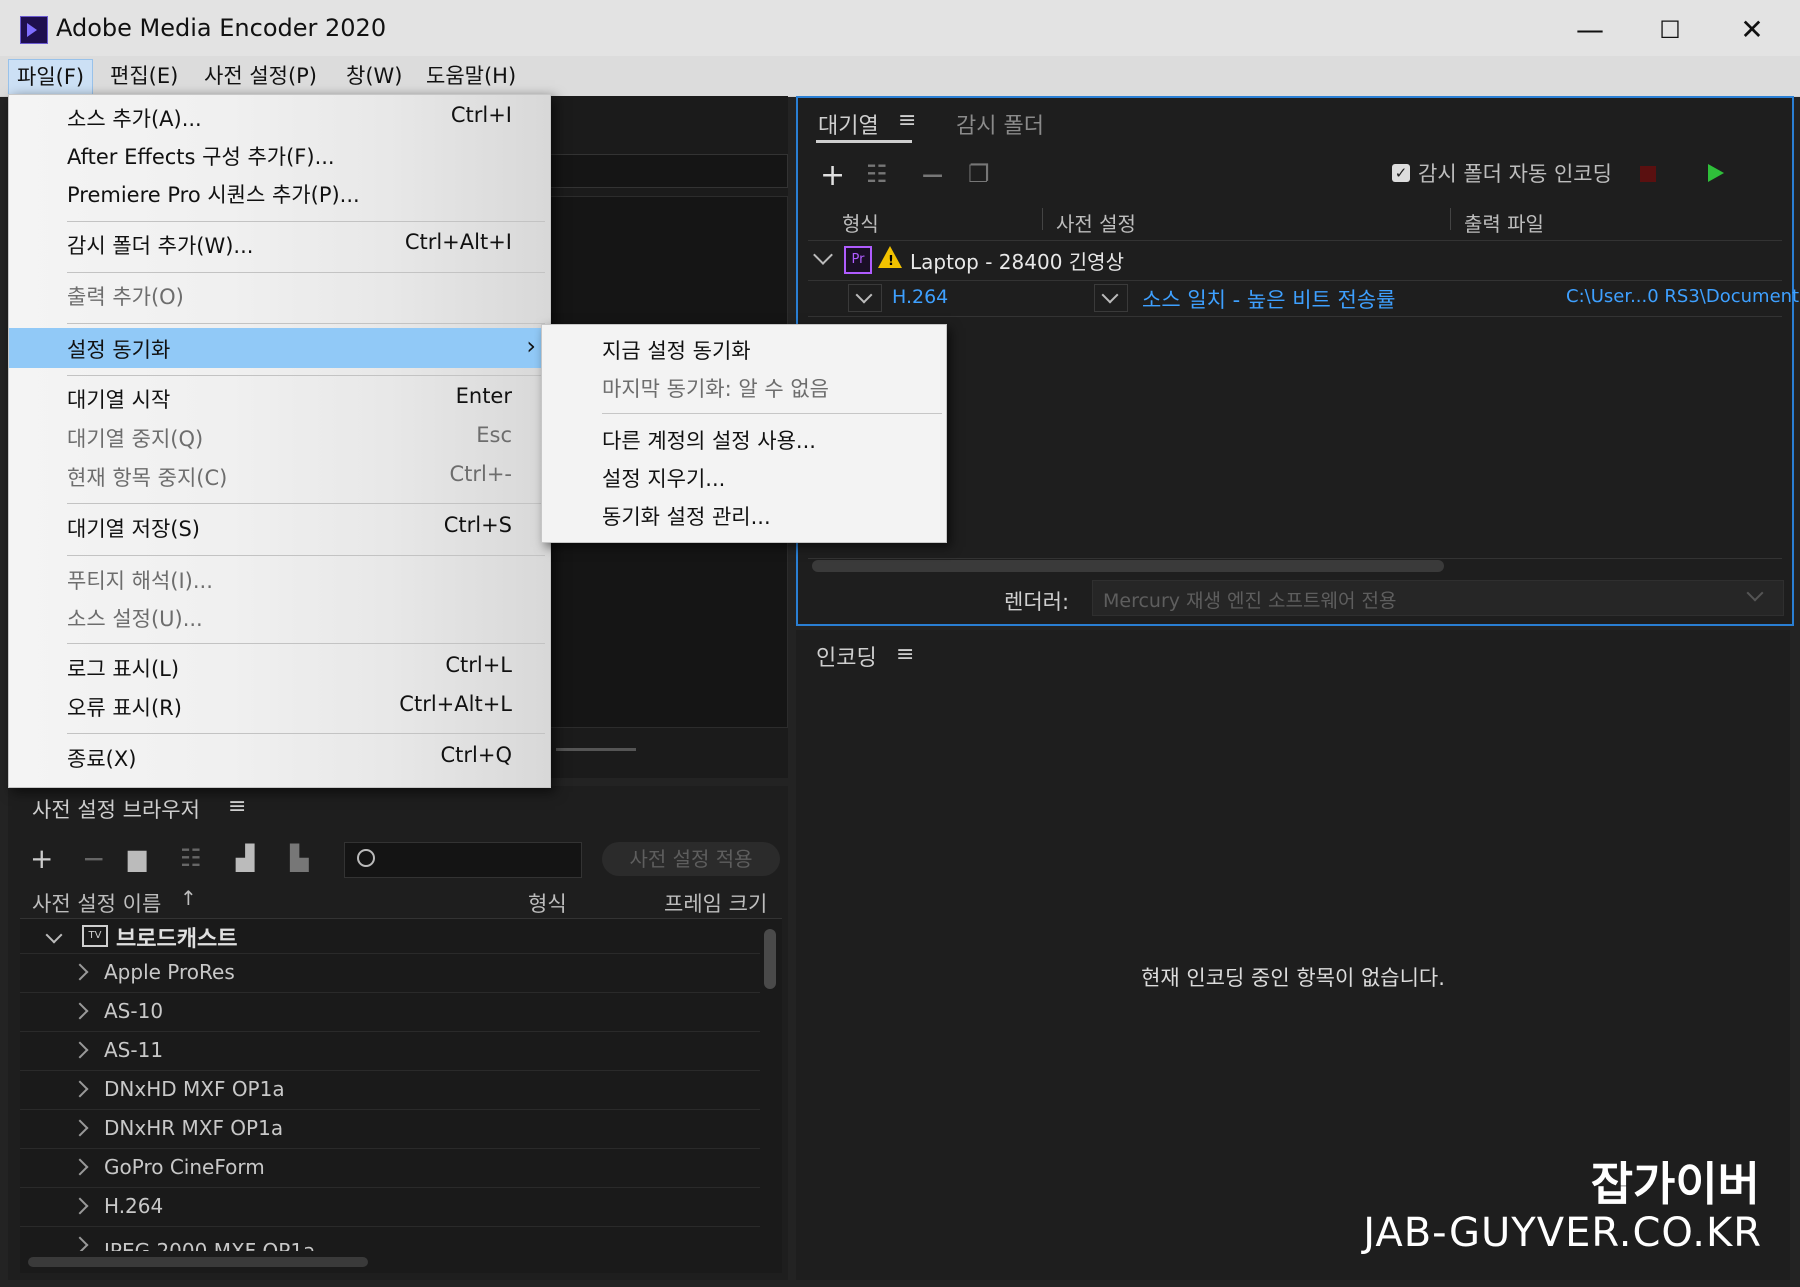 This screenshot has height=1287, width=1800. What do you see at coordinates (390, 1129) in the screenshot?
I see `list-item: DNxHR MXF OP1a` at bounding box center [390, 1129].